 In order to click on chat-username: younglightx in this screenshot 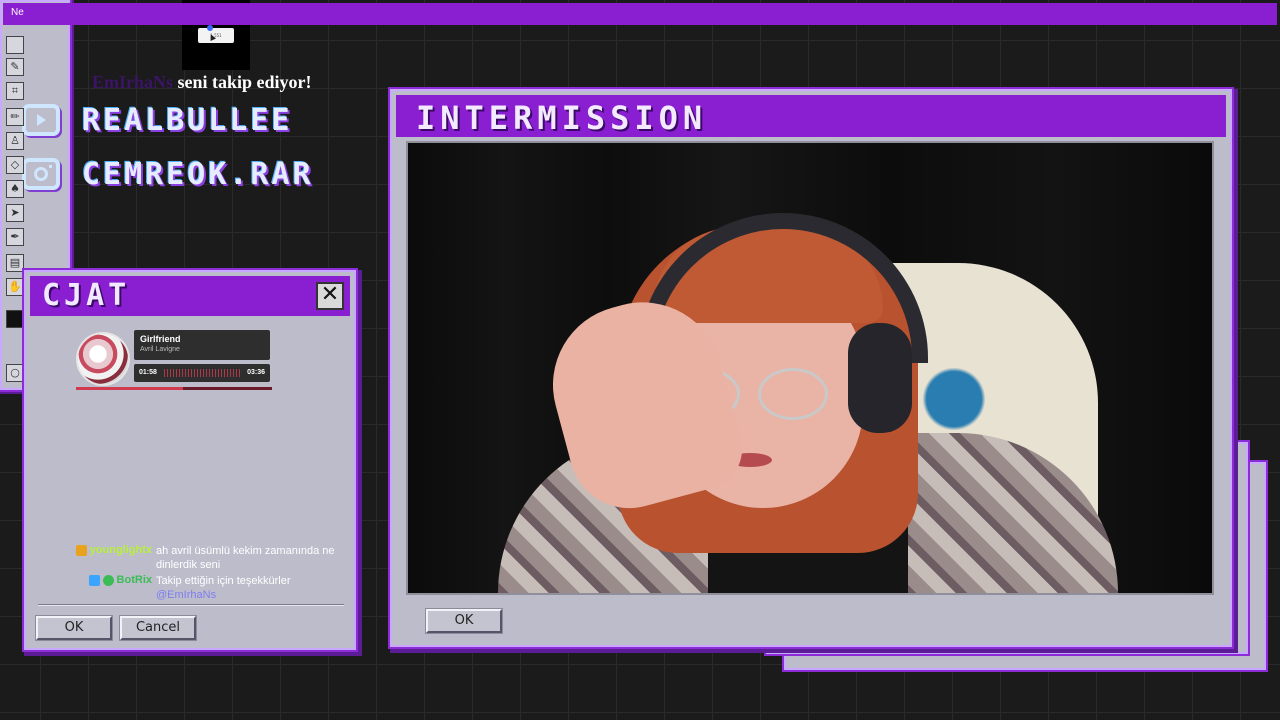, I will do `click(121, 550)`.